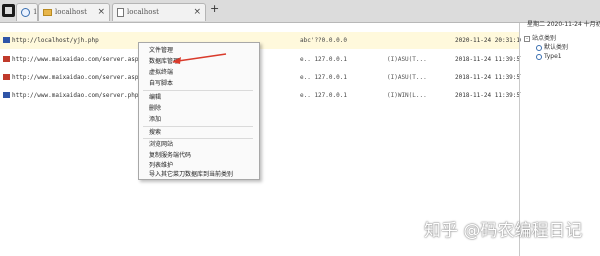 The image size is (600, 256). Describe the element at coordinates (55, 40) in the screenshot. I see `row-url: http://localhost/yjh.php` at that location.